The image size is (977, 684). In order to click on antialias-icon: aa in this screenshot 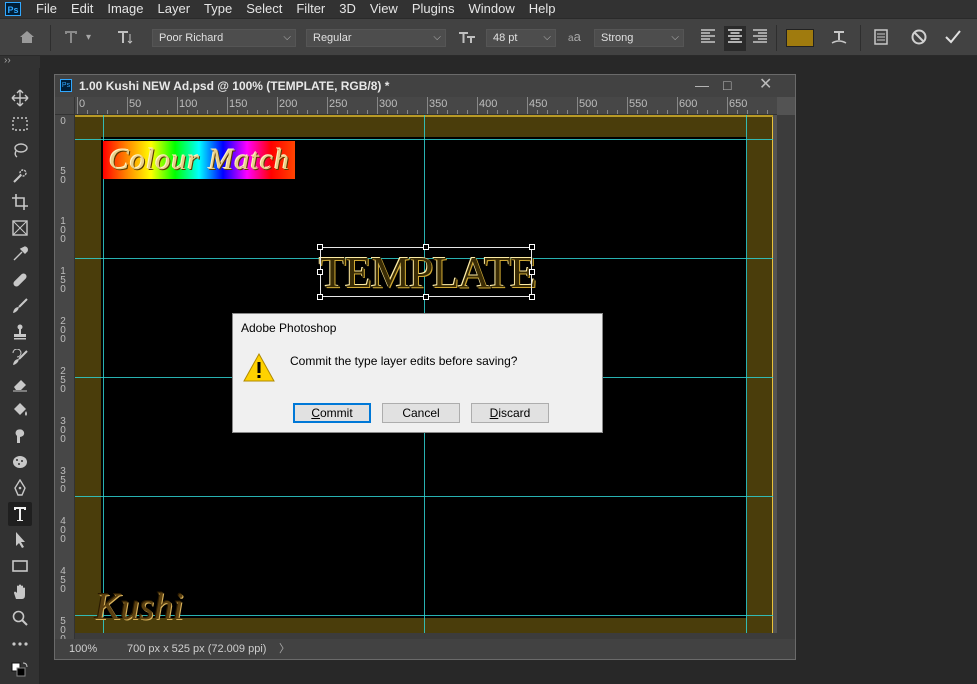, I will do `click(574, 36)`.